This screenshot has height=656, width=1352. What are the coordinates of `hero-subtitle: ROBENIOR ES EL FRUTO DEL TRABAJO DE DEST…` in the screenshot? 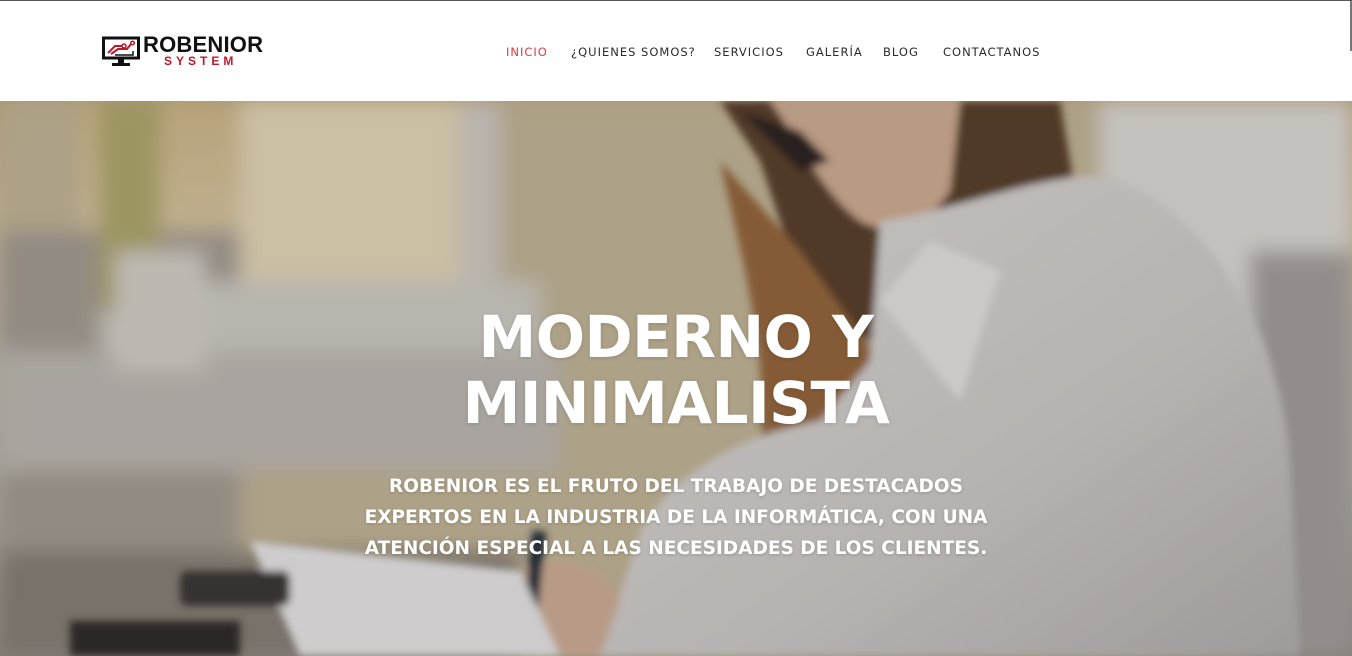 It's located at (676, 517).